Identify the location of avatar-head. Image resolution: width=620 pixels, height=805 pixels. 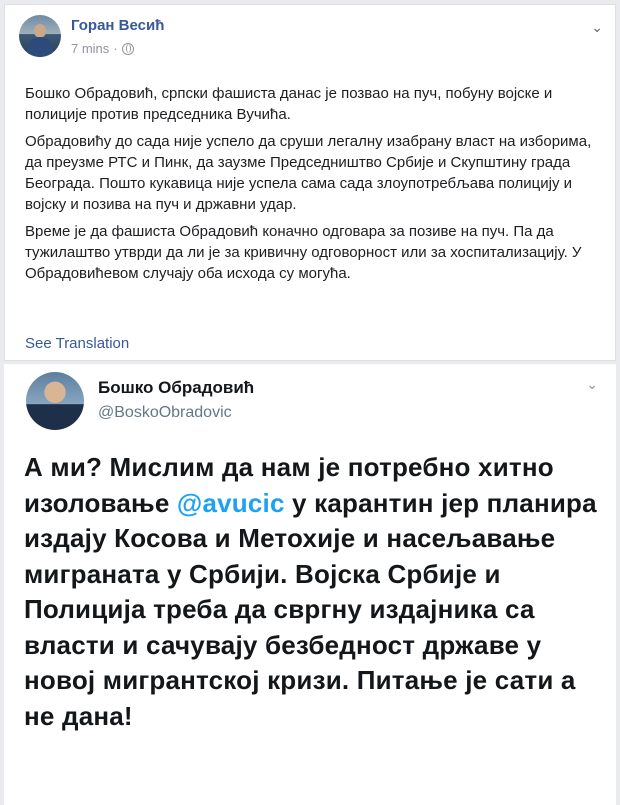
(40, 31).